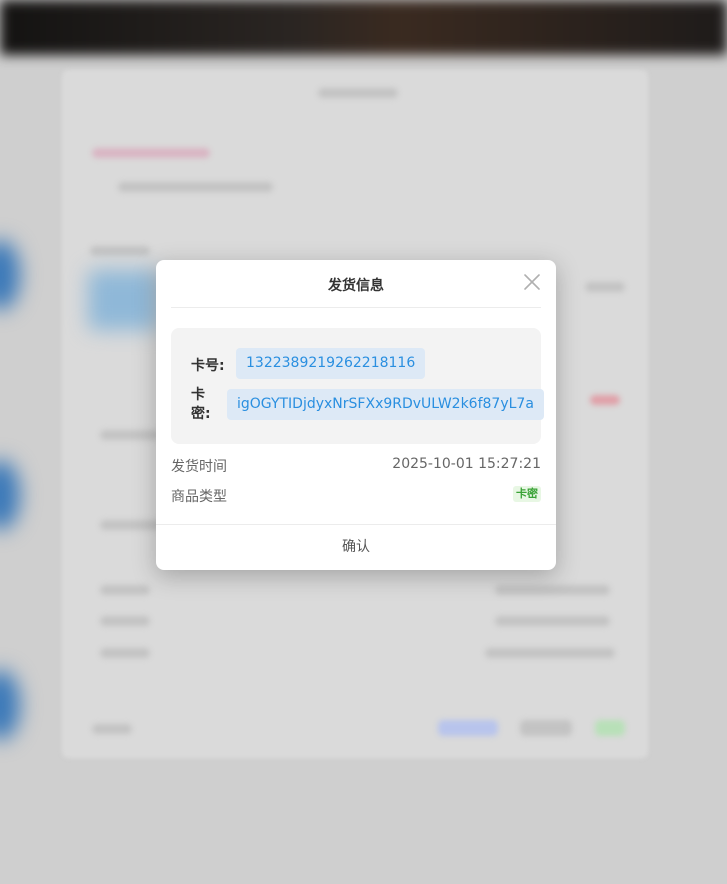 Image resolution: width=727 pixels, height=884 pixels. What do you see at coordinates (199, 467) in the screenshot?
I see `ship-time-label: 发货时间` at bounding box center [199, 467].